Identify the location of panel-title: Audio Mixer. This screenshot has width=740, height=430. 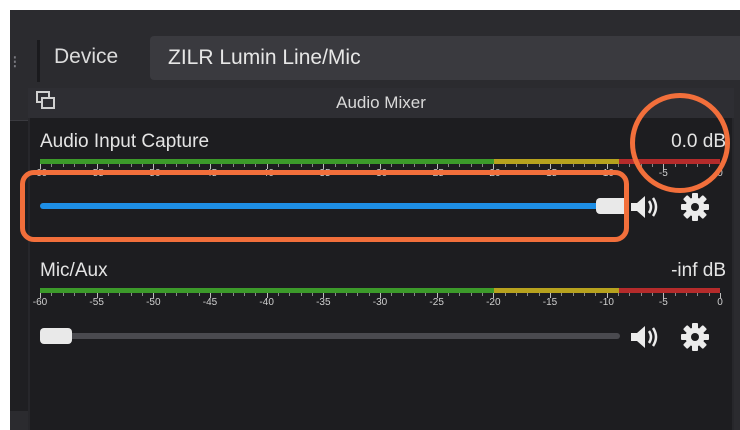
(381, 102).